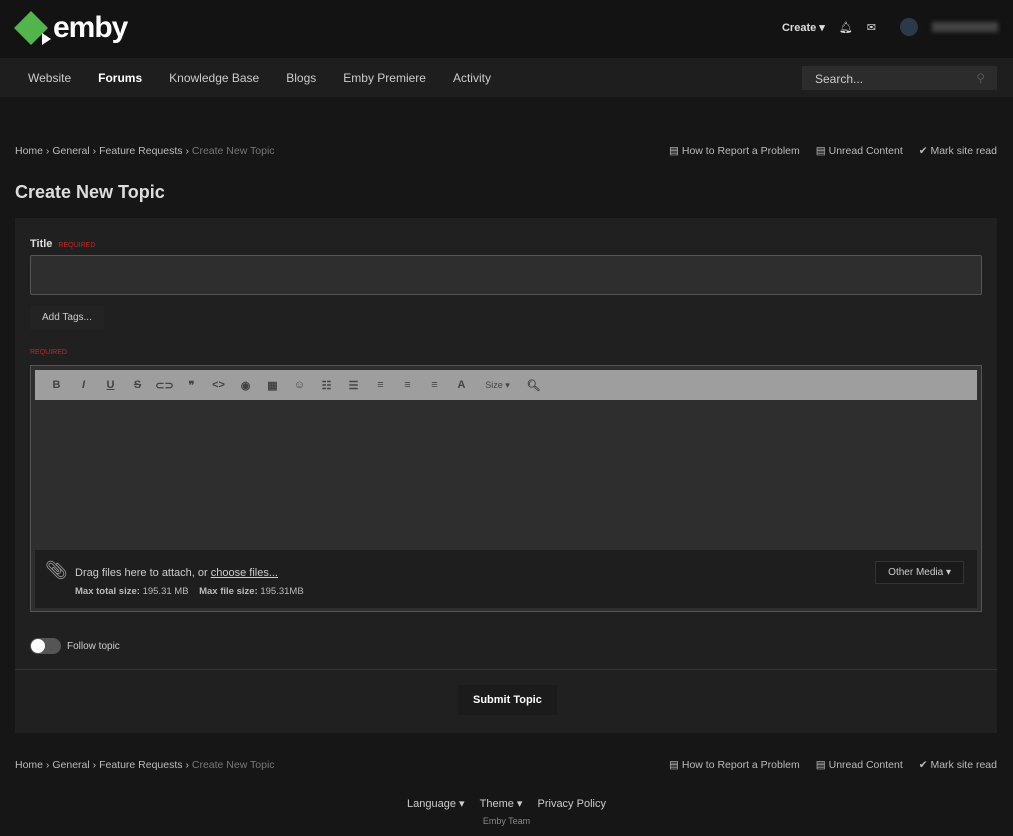 The height and width of the screenshot is (836, 1013). Describe the element at coordinates (56, 385) in the screenshot. I see `bold-icon: B` at that location.